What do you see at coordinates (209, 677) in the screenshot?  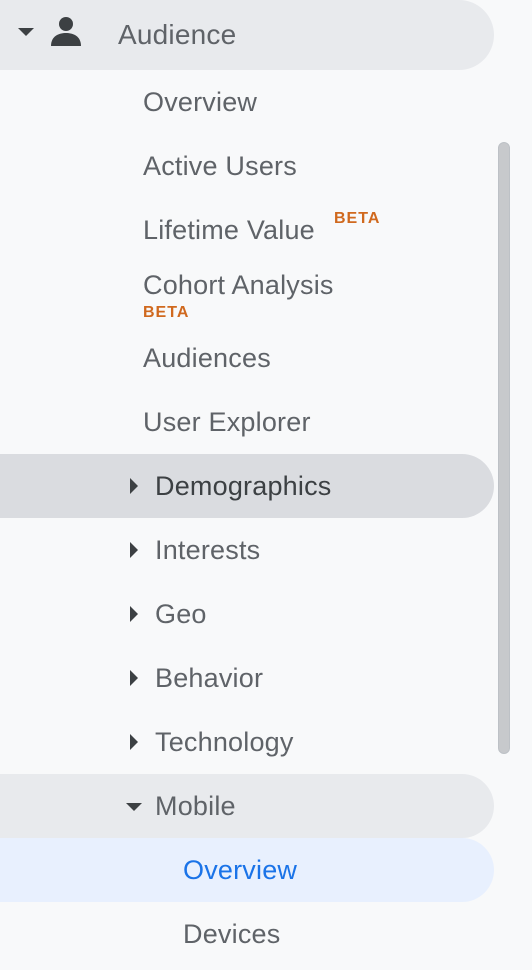 I see `nav-item-label: Behavior` at bounding box center [209, 677].